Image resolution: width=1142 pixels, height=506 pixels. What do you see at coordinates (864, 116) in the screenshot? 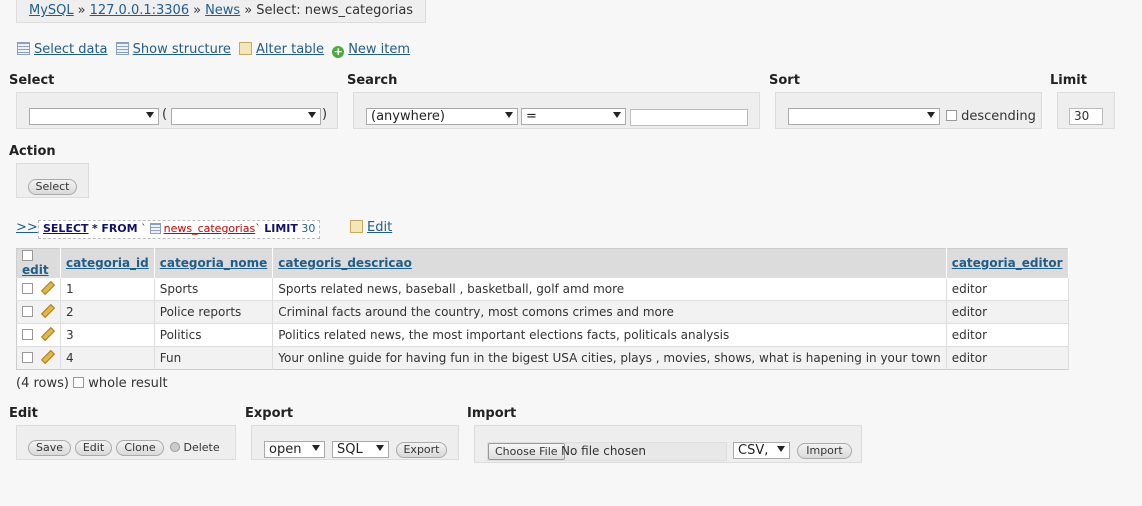
I see `sort-column-dropdown` at bounding box center [864, 116].